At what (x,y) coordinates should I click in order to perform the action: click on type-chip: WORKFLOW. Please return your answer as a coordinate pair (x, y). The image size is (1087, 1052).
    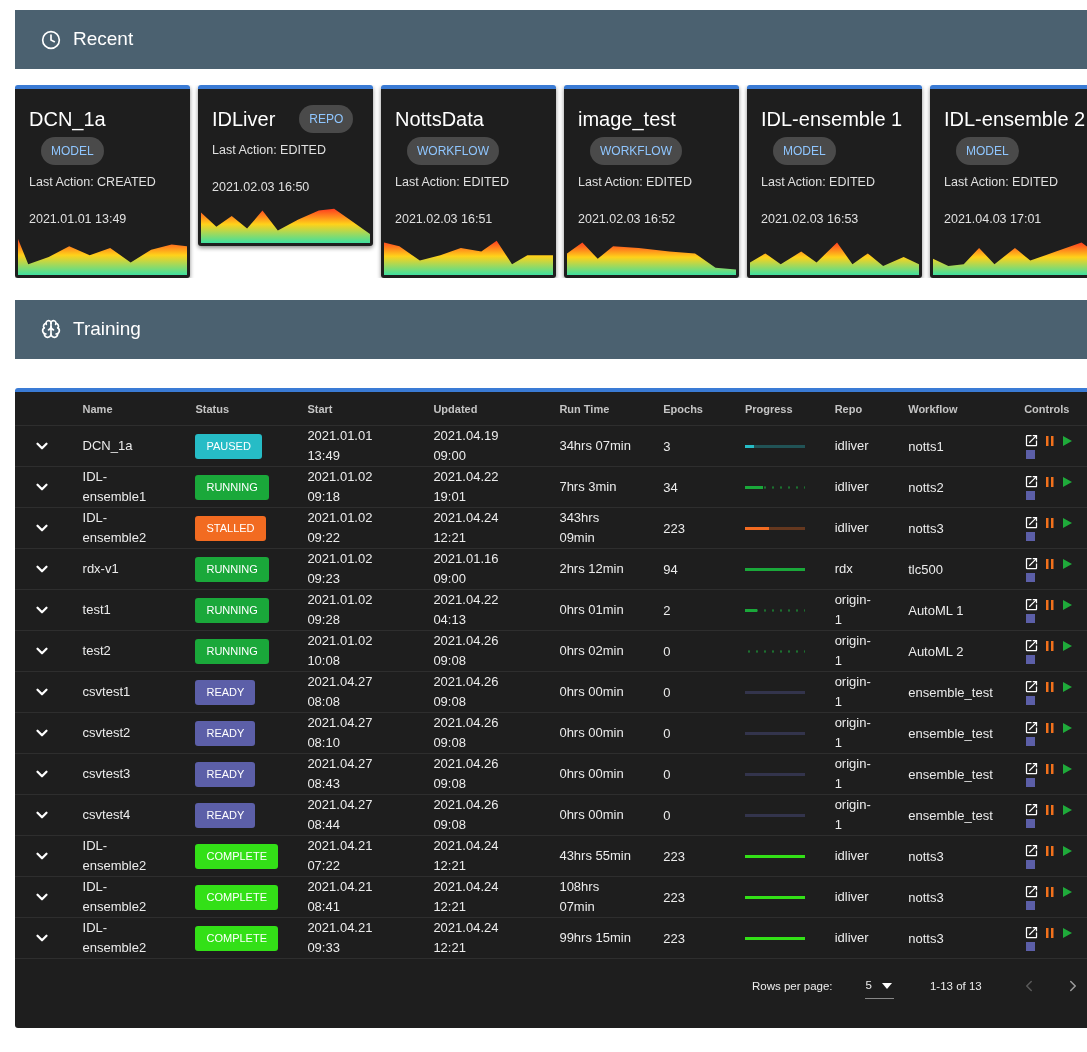
    Looking at the image, I should click on (636, 151).